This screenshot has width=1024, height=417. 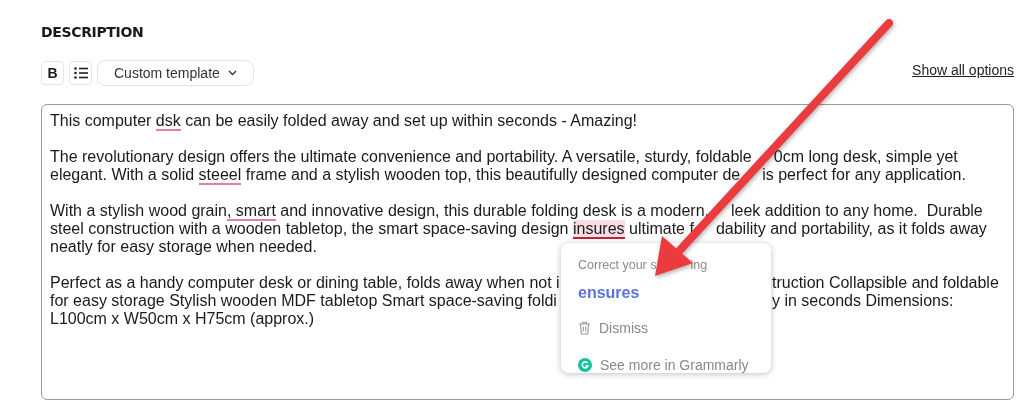 What do you see at coordinates (863, 300) in the screenshot?
I see `body-text: y in seconds Dimensions:` at bounding box center [863, 300].